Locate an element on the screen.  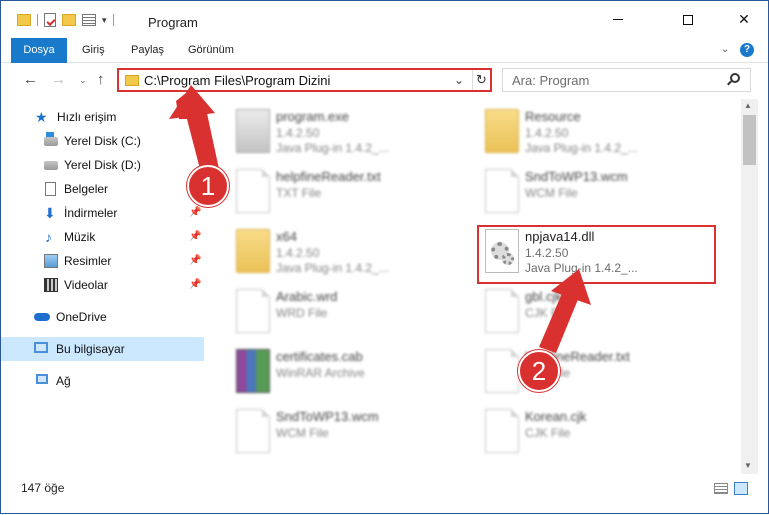
sidebar-item-label: Bu bilgisayar is located at coordinates (90, 349).